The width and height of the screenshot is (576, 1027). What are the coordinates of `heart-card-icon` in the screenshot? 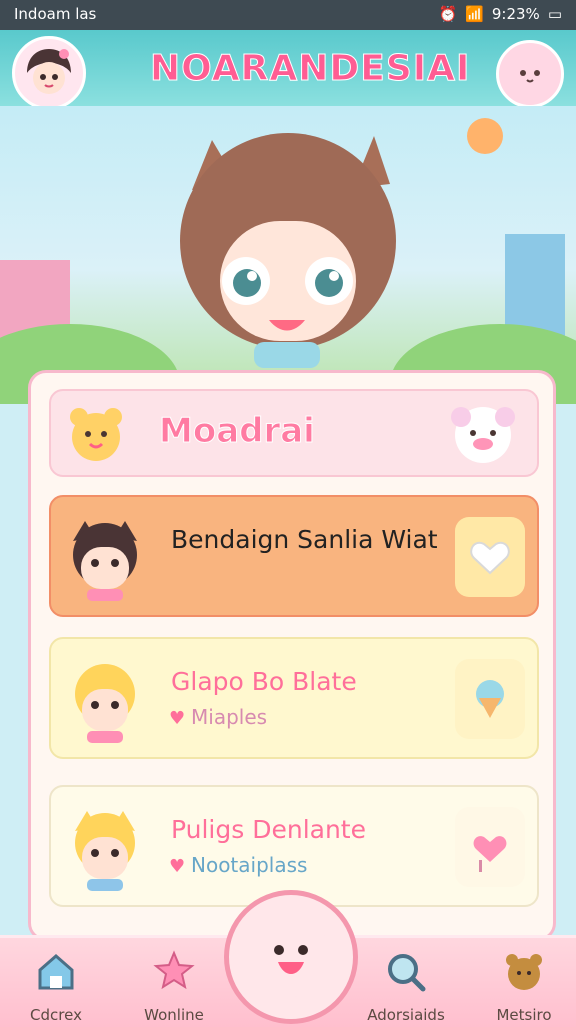 It's located at (490, 558).